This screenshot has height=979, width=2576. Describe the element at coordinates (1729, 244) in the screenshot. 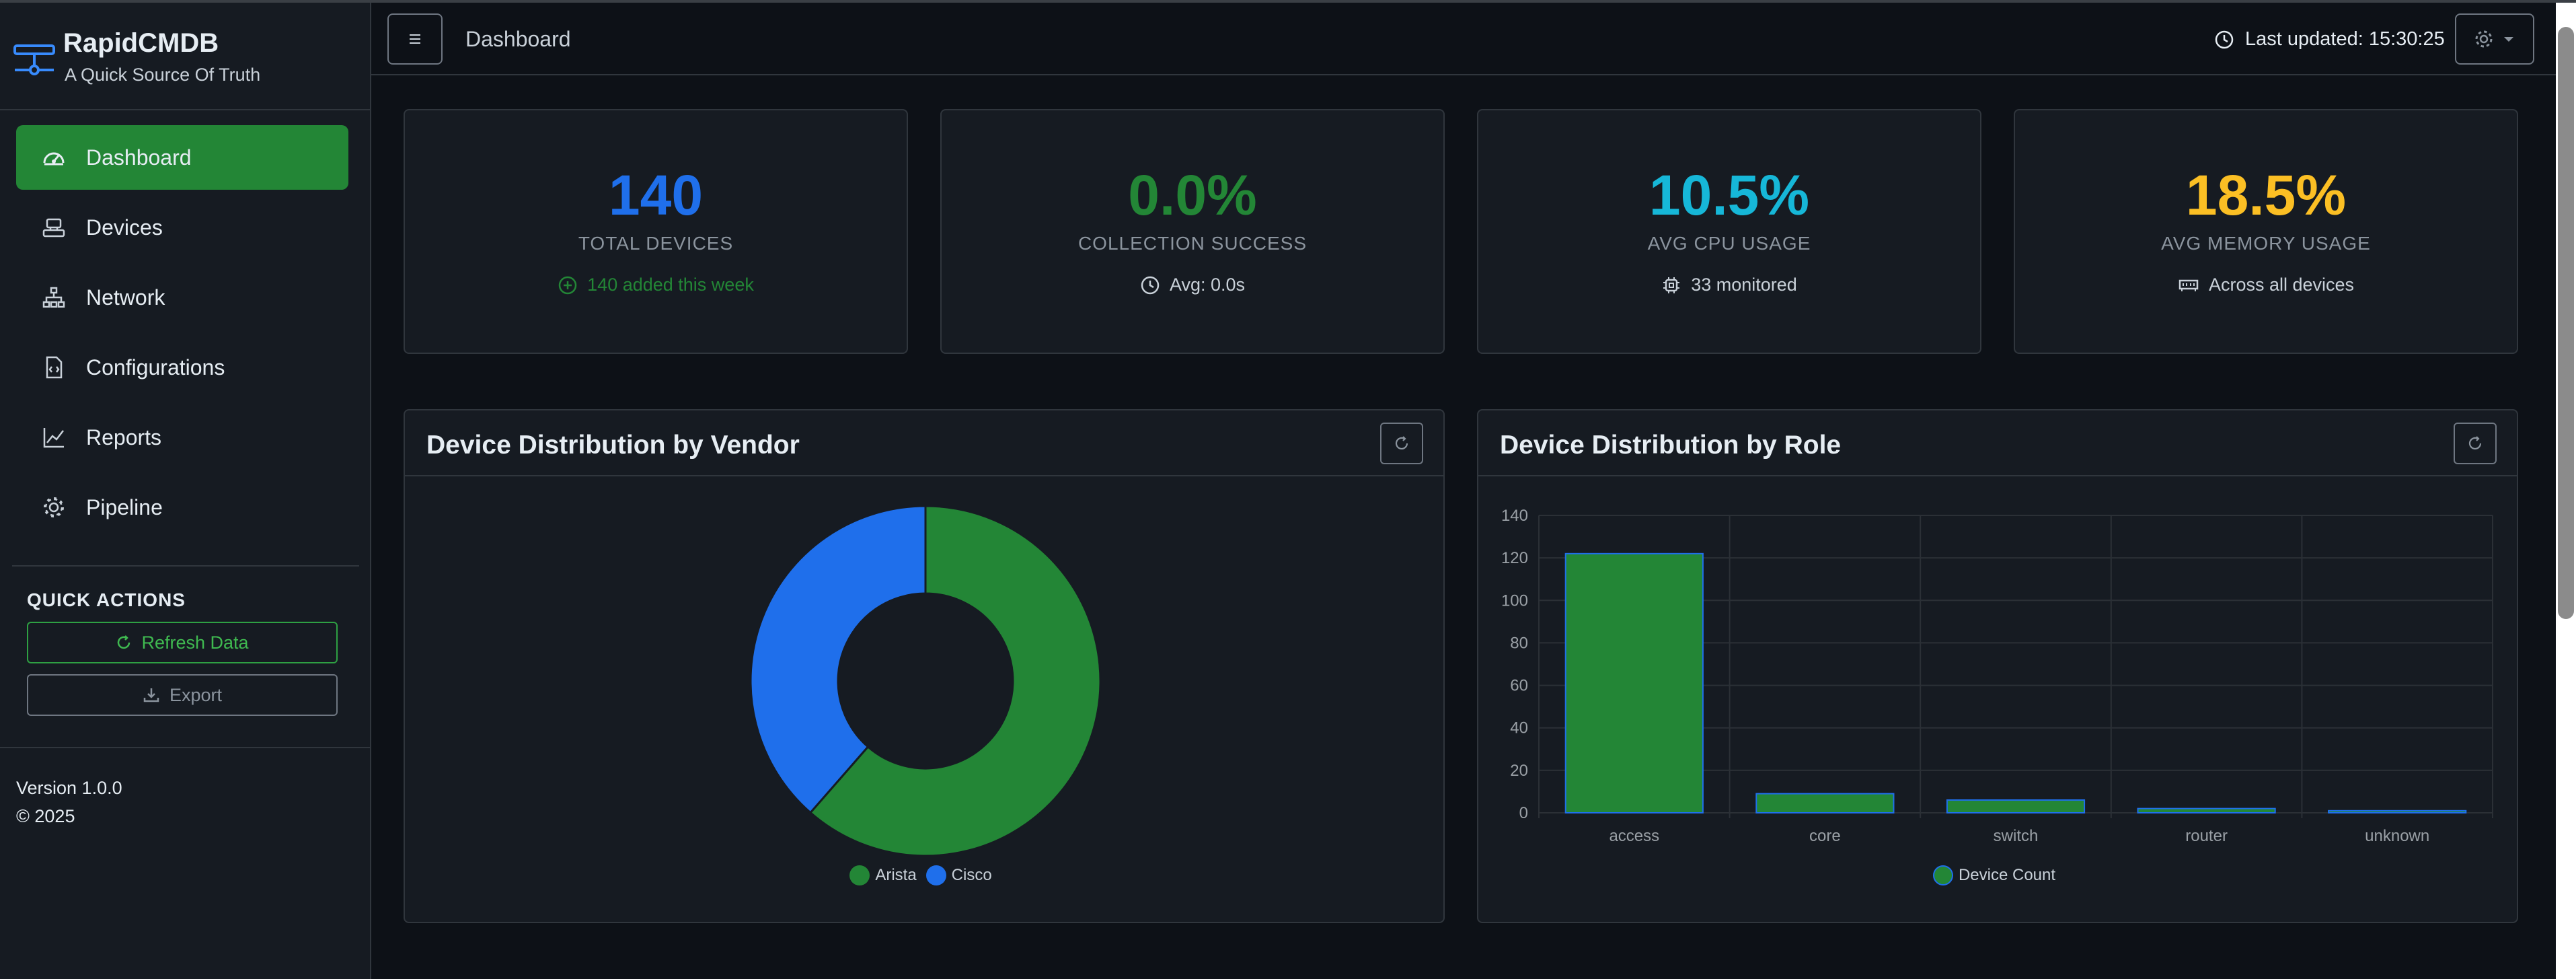

I see `stat-label: AVG CPU USAGE` at that location.